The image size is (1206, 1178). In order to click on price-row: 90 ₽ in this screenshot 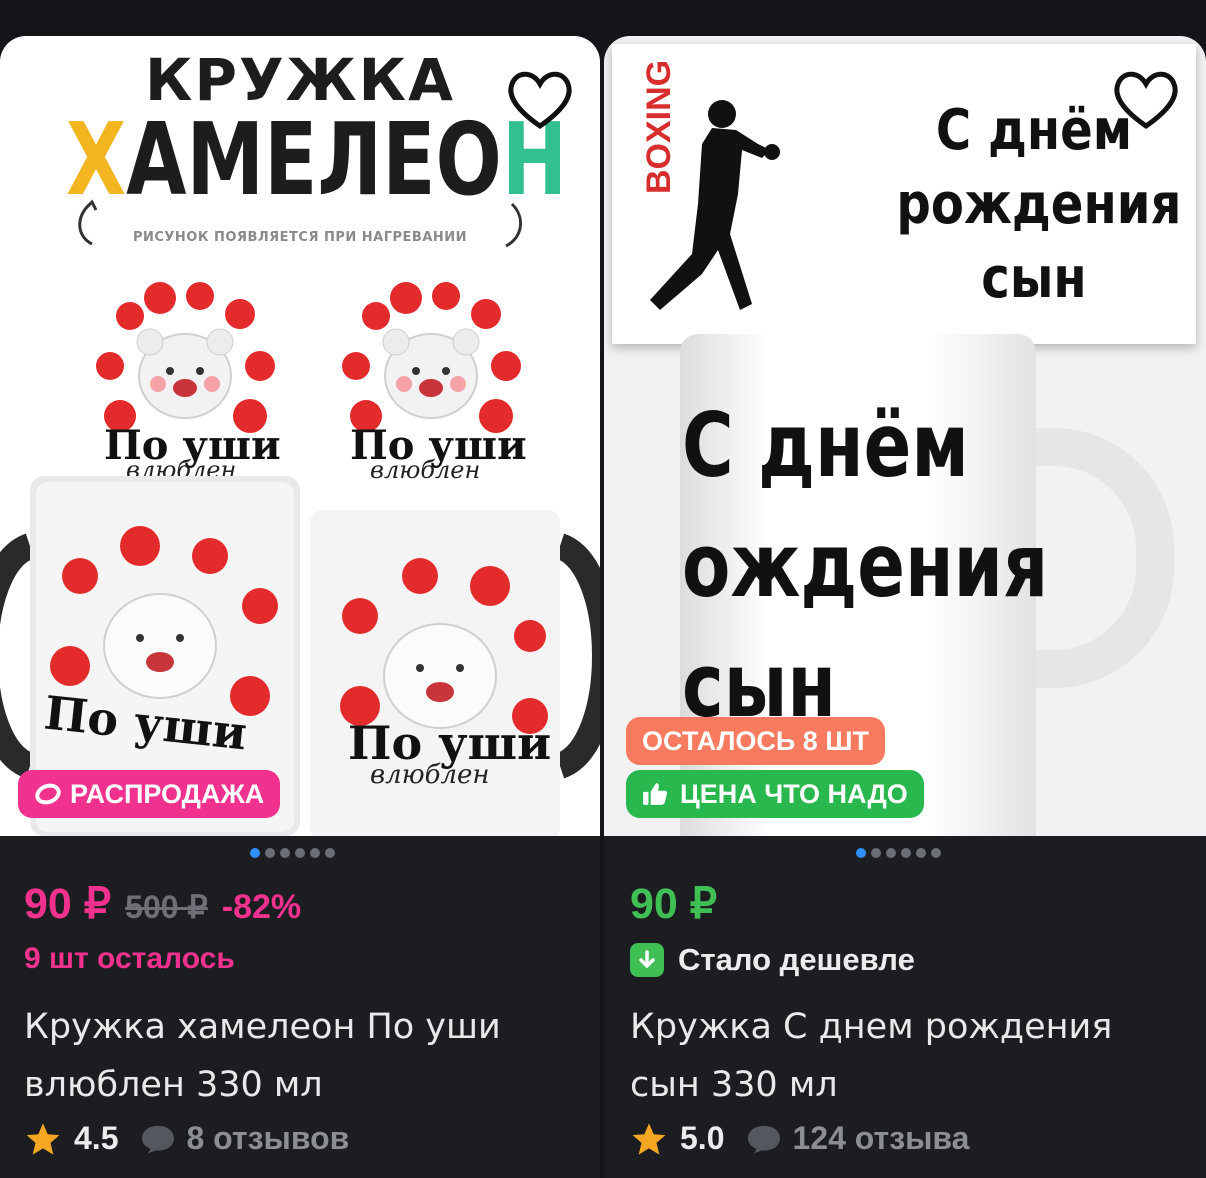, I will do `click(673, 904)`.